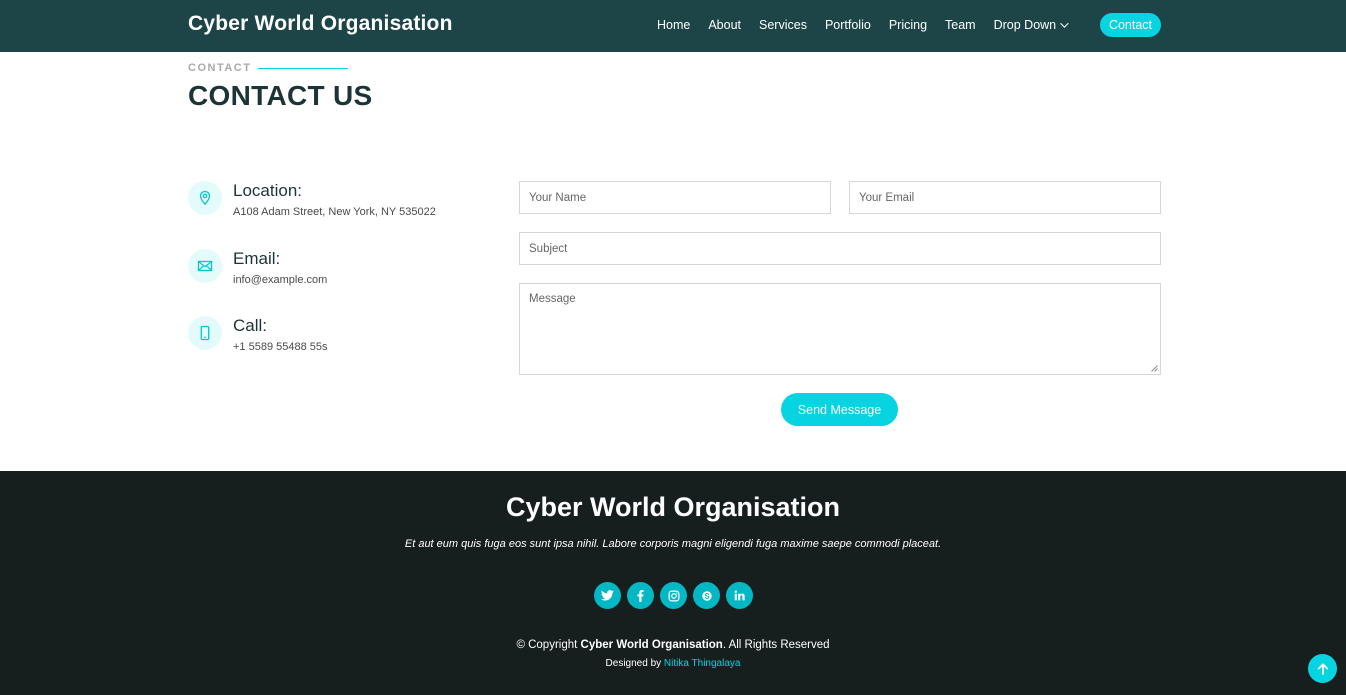  What do you see at coordinates (547, 645) in the screenshot?
I see `copyright-prefix: © Copyright` at bounding box center [547, 645].